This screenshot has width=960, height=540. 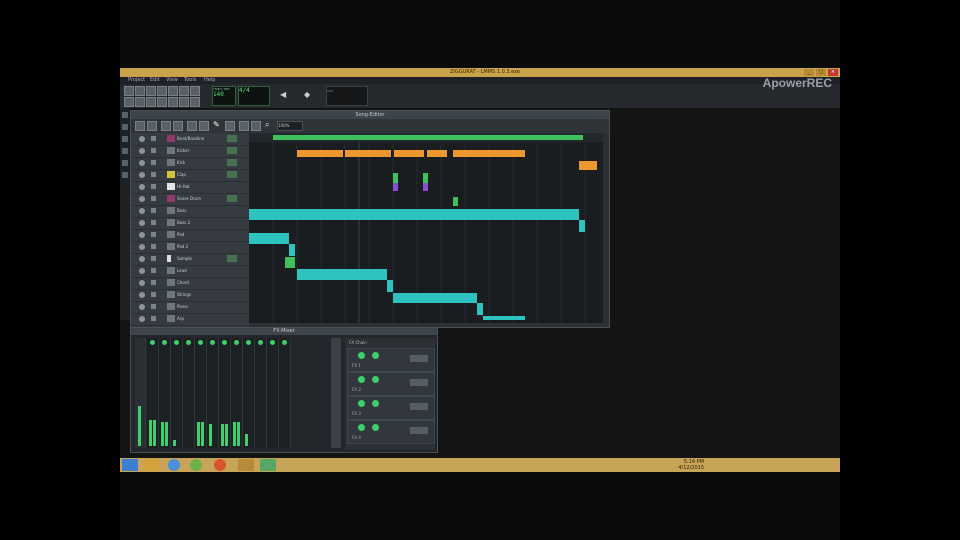 I want to click on mixer-scrollbar, so click(x=336, y=393).